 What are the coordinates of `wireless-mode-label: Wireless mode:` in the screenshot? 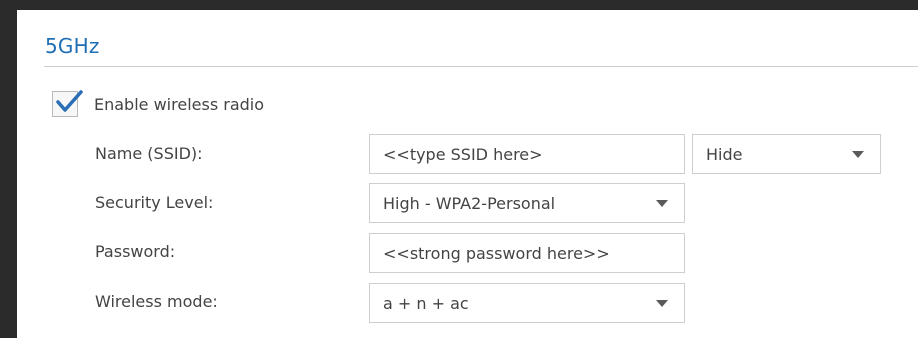 It's located at (156, 301).